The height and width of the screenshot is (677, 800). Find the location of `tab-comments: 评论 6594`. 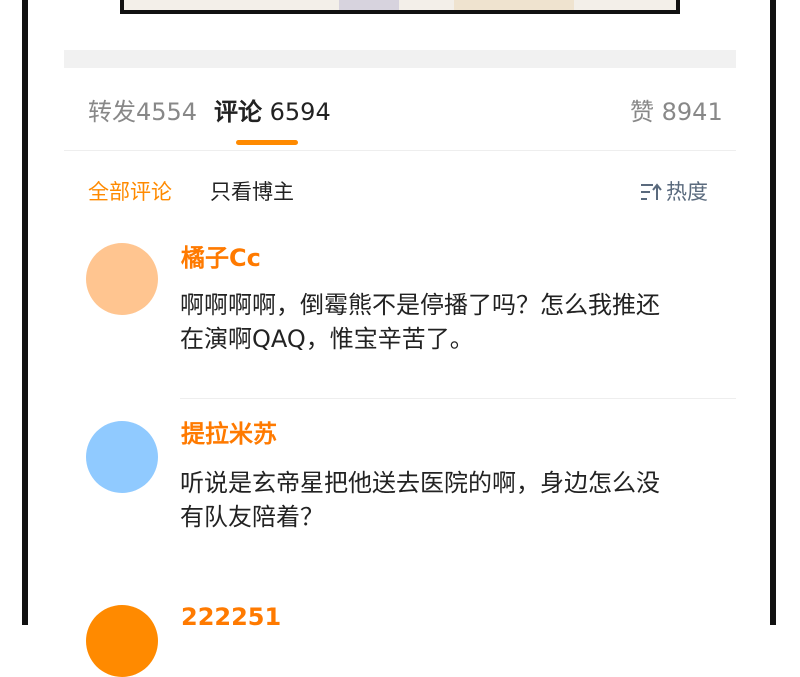

tab-comments: 评论 6594 is located at coordinates (272, 112).